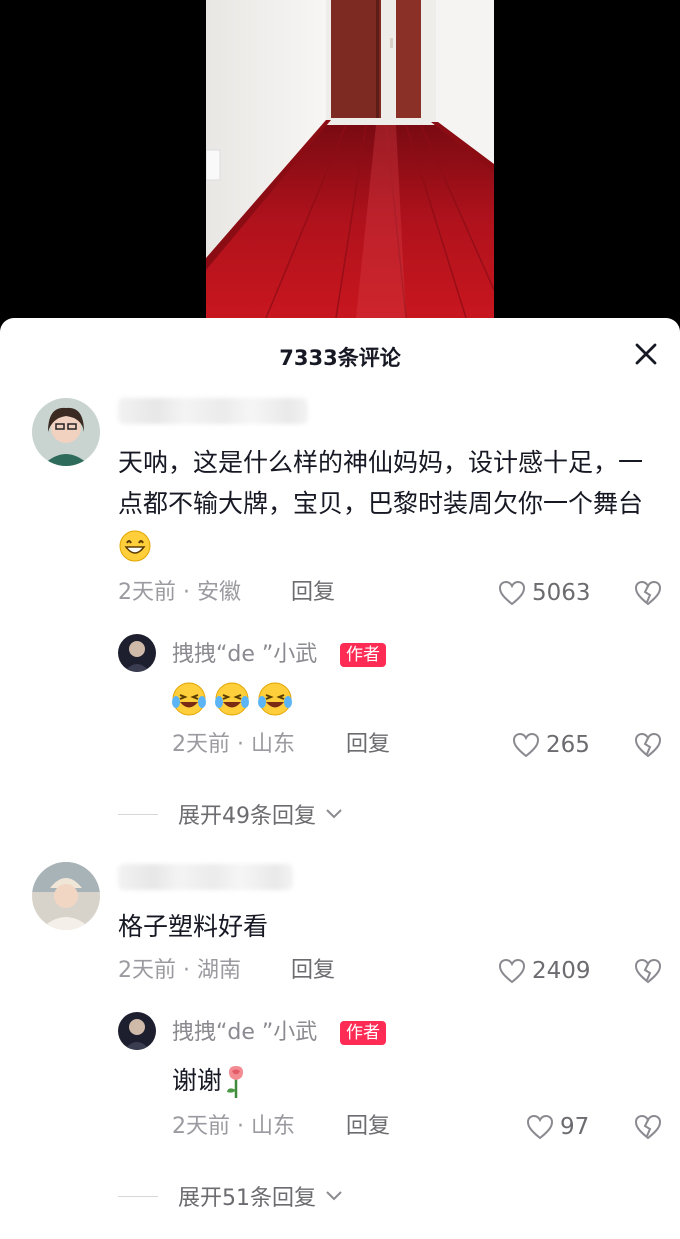 The height and width of the screenshot is (1239, 680). I want to click on reply-text, so click(232, 701).